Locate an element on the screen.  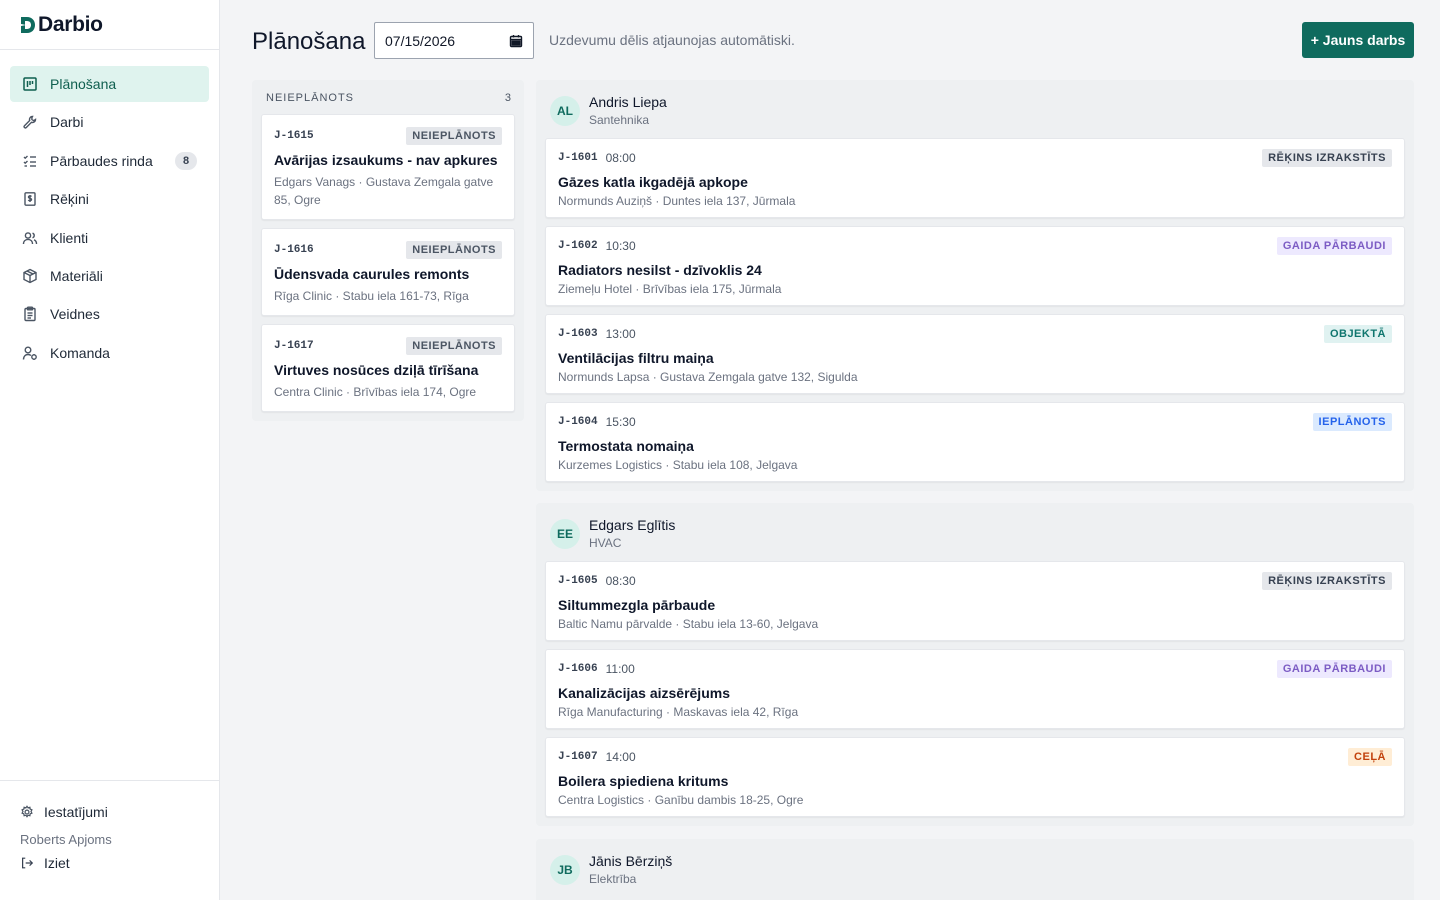
job-id: J-1606 is located at coordinates (578, 669).